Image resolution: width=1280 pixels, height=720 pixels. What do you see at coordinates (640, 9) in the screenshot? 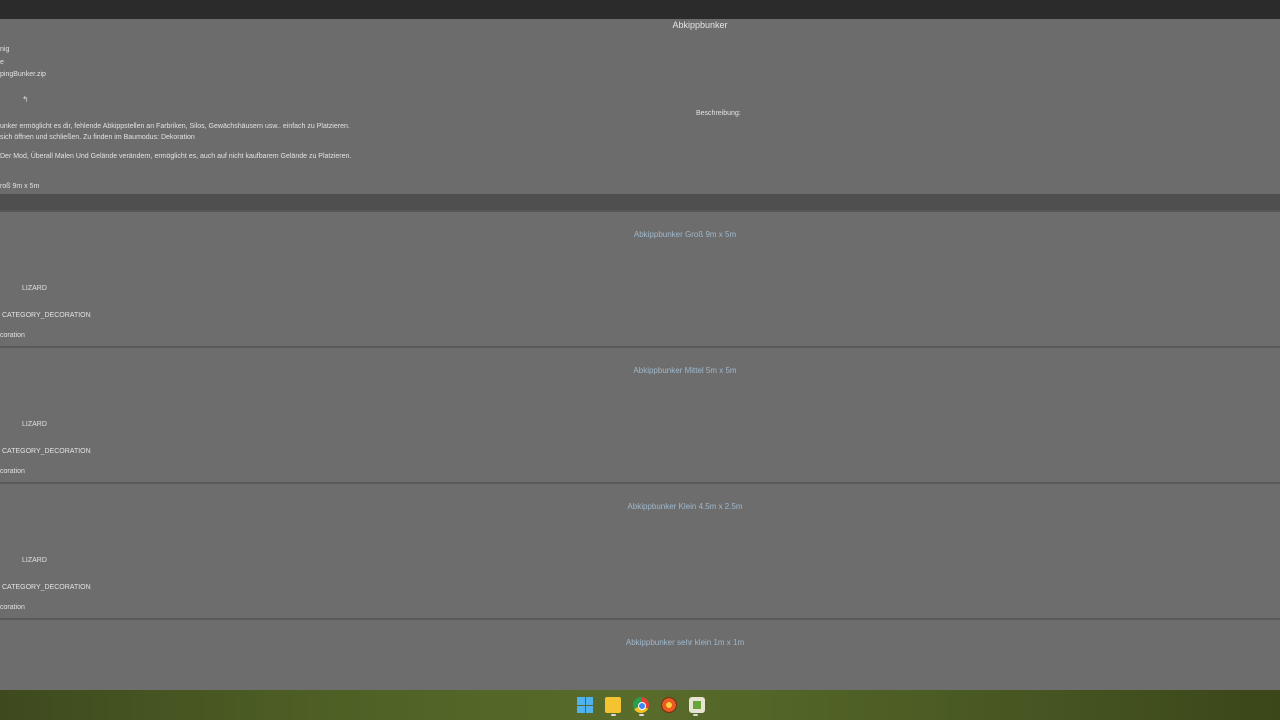
I see `window-titlebar` at bounding box center [640, 9].